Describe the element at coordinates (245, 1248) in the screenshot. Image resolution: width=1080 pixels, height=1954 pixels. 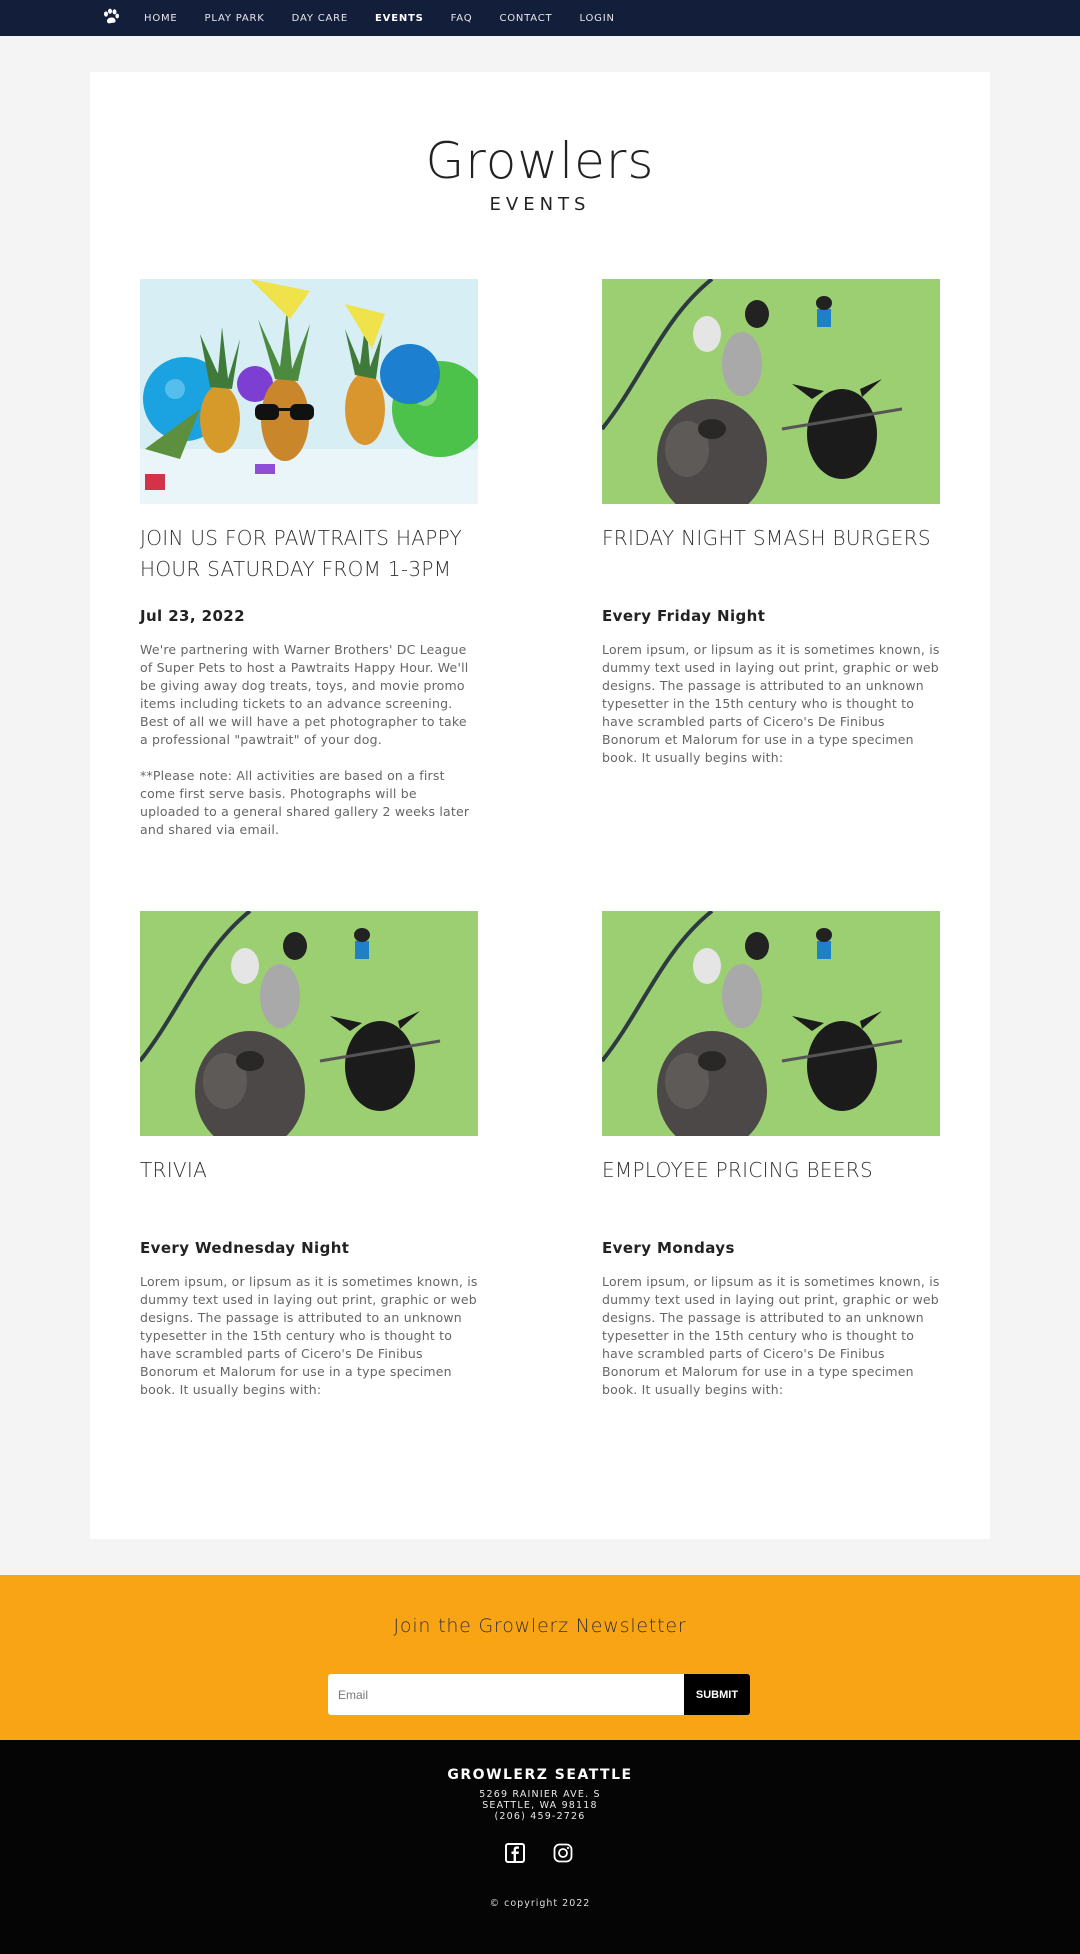
I see `event-date: Every Wednesday Night` at that location.